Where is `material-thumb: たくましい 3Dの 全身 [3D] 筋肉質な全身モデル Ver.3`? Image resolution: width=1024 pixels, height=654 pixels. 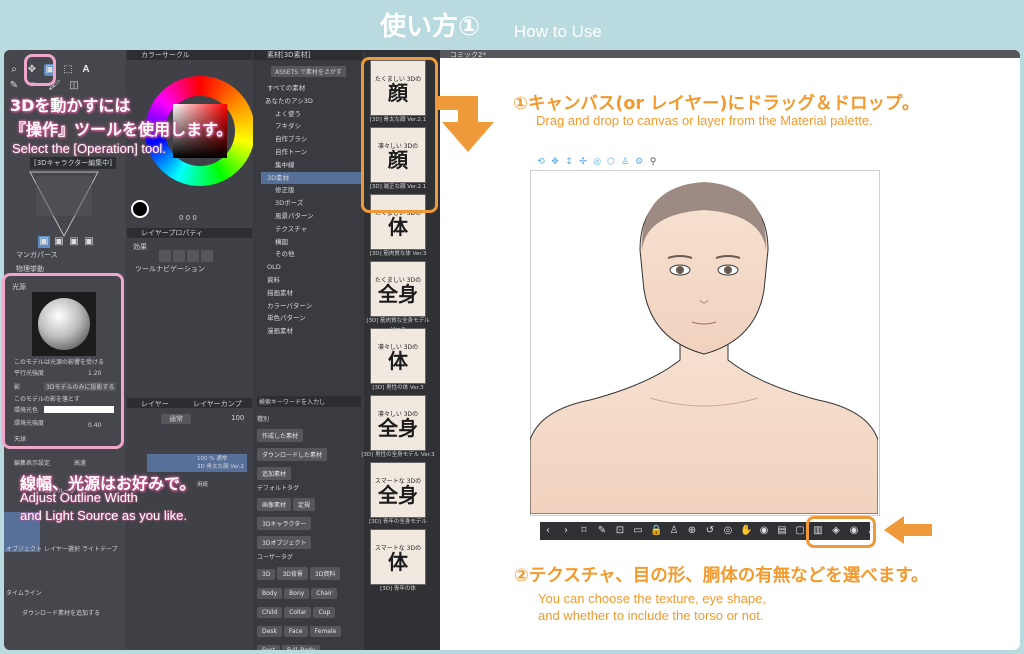
material-thumb: たくましい 3Dの 全身 [3D] 筋肉質な全身モデル Ver.3 is located at coordinates (401, 297).